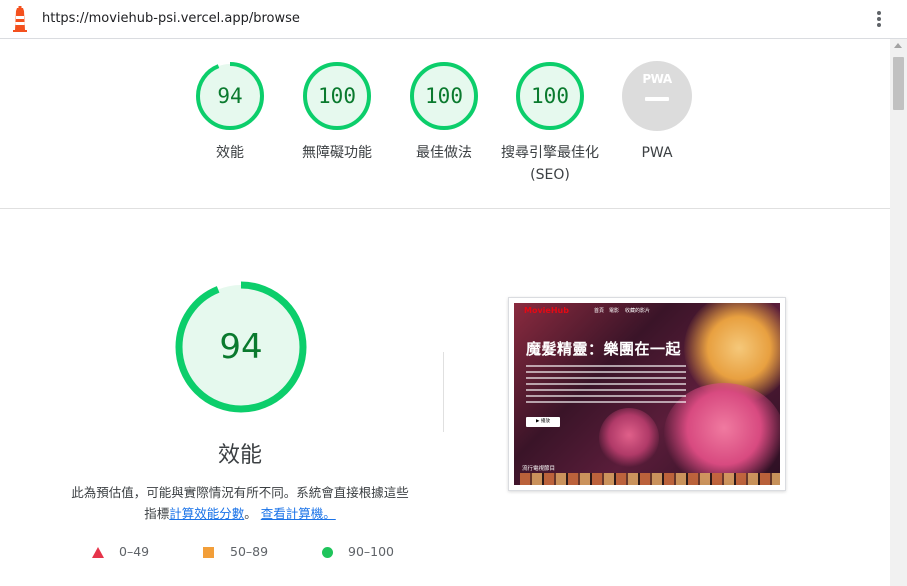 Image resolution: width=907 pixels, height=586 pixels. Describe the element at coordinates (543, 422) in the screenshot. I see `preview-play-button: ▶ 播放` at that location.